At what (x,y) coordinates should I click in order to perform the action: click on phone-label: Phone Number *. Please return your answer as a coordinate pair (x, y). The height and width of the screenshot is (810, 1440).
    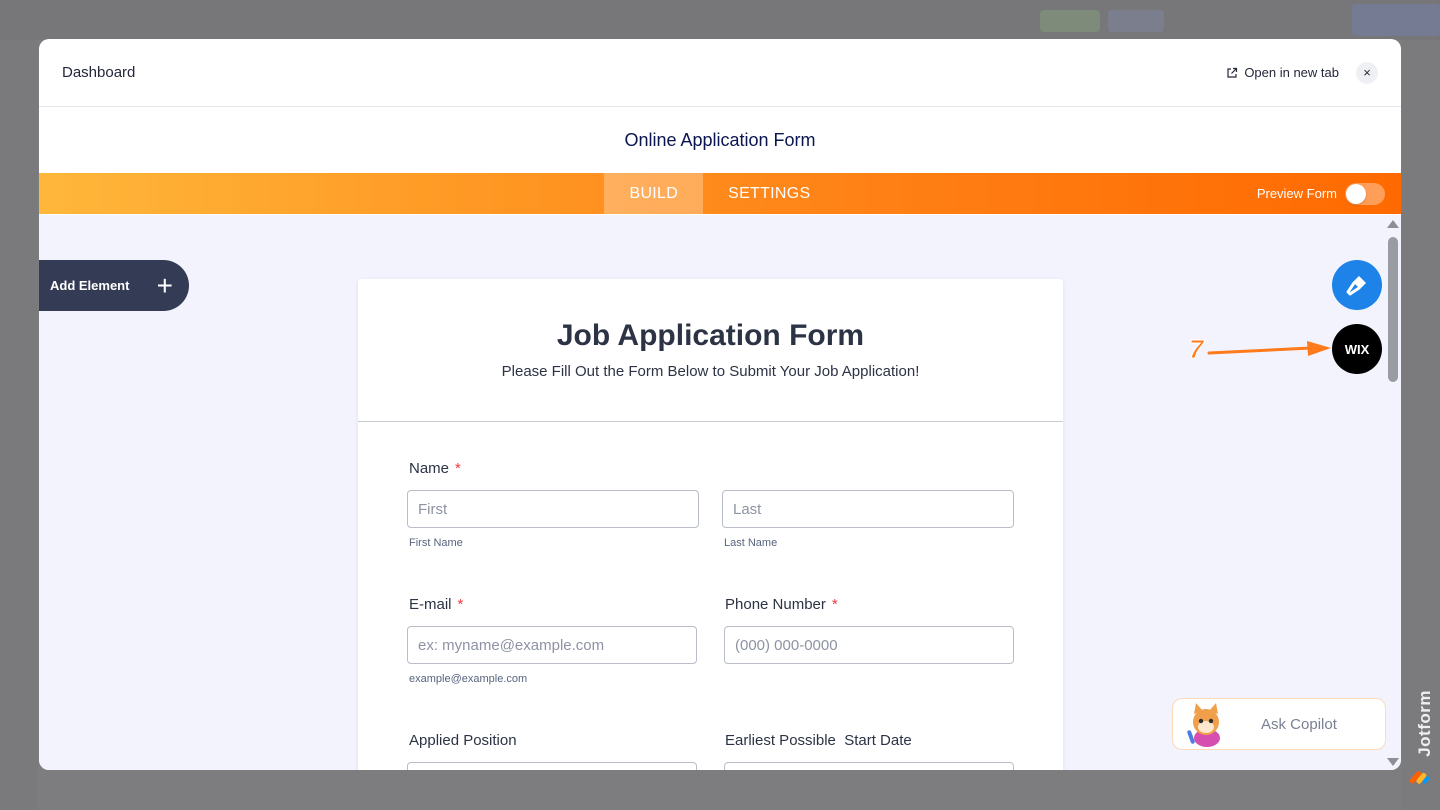
    Looking at the image, I should click on (781, 604).